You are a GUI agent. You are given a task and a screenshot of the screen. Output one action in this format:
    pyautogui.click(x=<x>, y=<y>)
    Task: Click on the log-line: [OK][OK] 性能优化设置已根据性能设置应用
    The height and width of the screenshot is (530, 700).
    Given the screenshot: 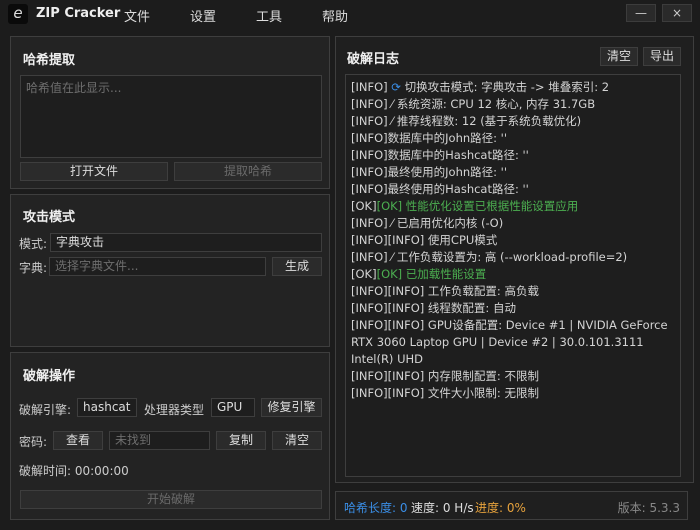 What is the action you would take?
    pyautogui.click(x=515, y=206)
    